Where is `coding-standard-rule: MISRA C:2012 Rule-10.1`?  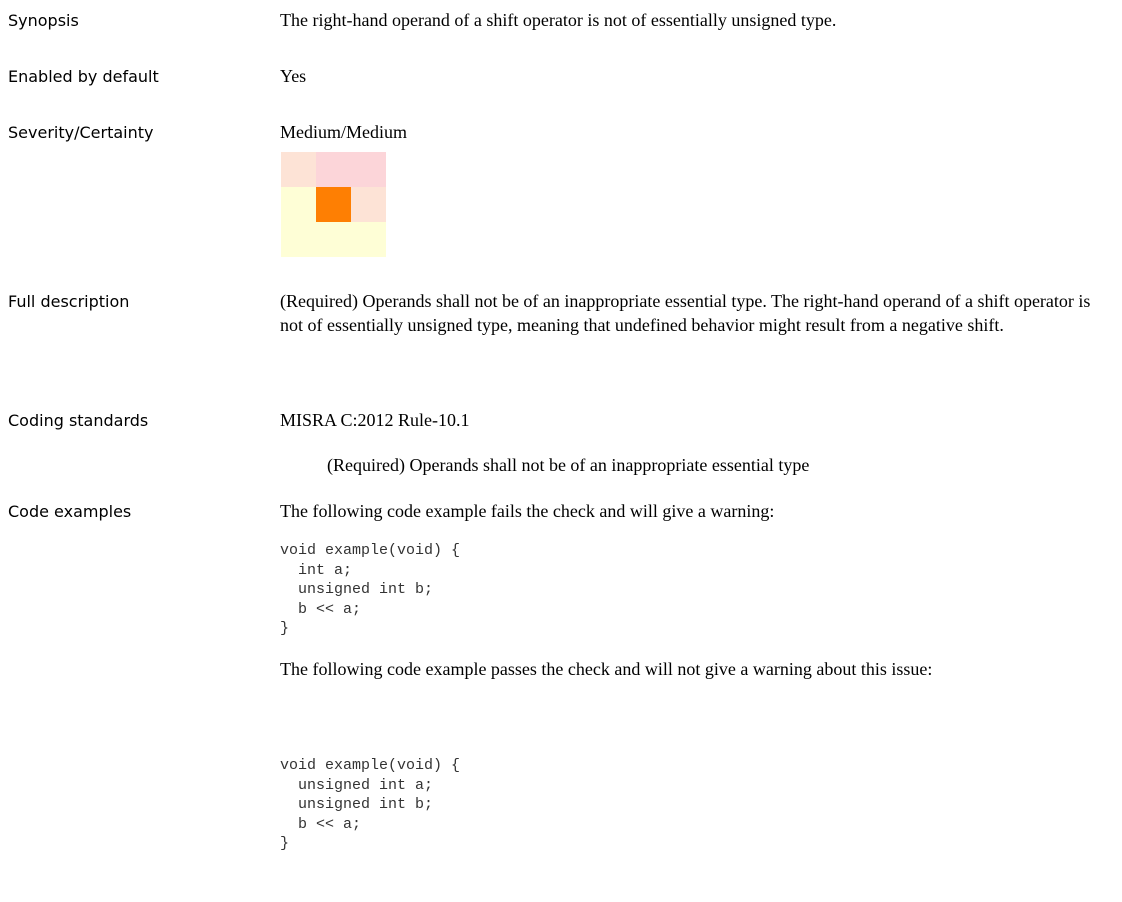
coding-standard-rule: MISRA C:2012 Rule-10.1 is located at coordinates (375, 420).